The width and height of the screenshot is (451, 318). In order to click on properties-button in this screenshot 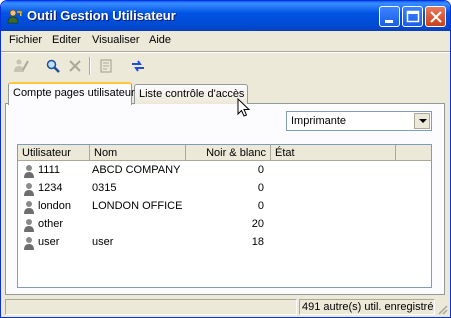, I will do `click(107, 66)`.